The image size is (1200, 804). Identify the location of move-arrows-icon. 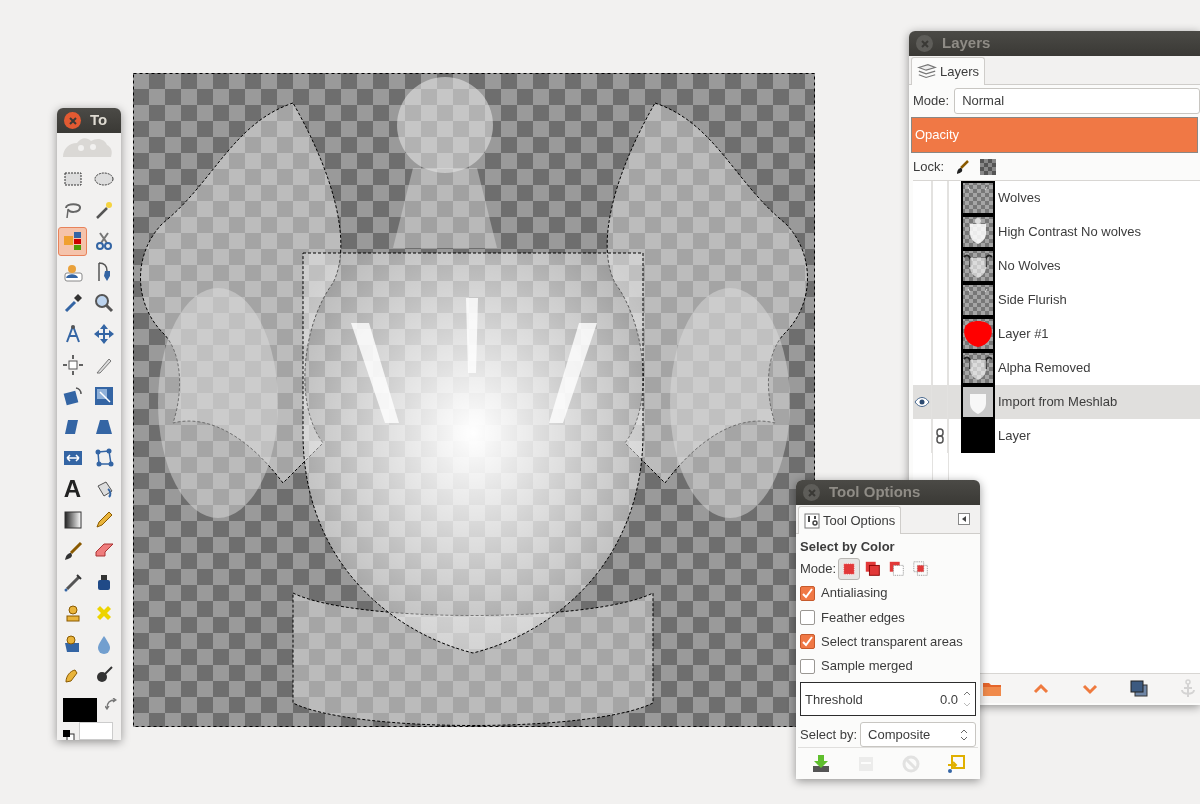
(103, 334).